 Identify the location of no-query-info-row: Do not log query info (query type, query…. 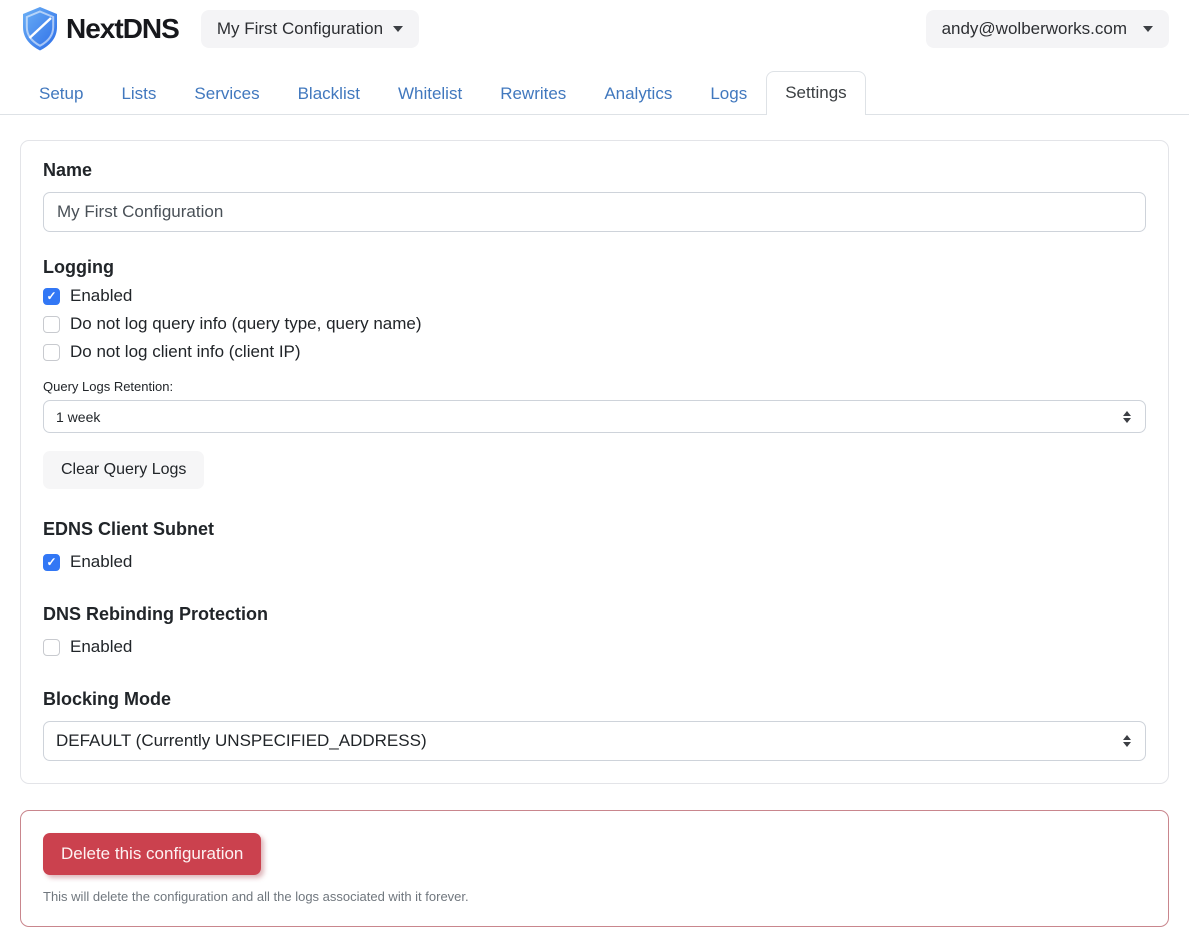
(594, 324).